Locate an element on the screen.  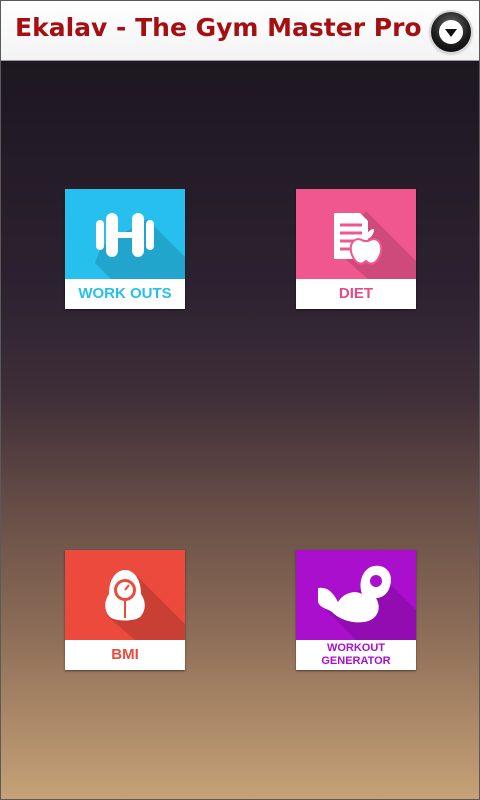
workout-generator-label: WORKOUT GENERATOR is located at coordinates (356, 655).